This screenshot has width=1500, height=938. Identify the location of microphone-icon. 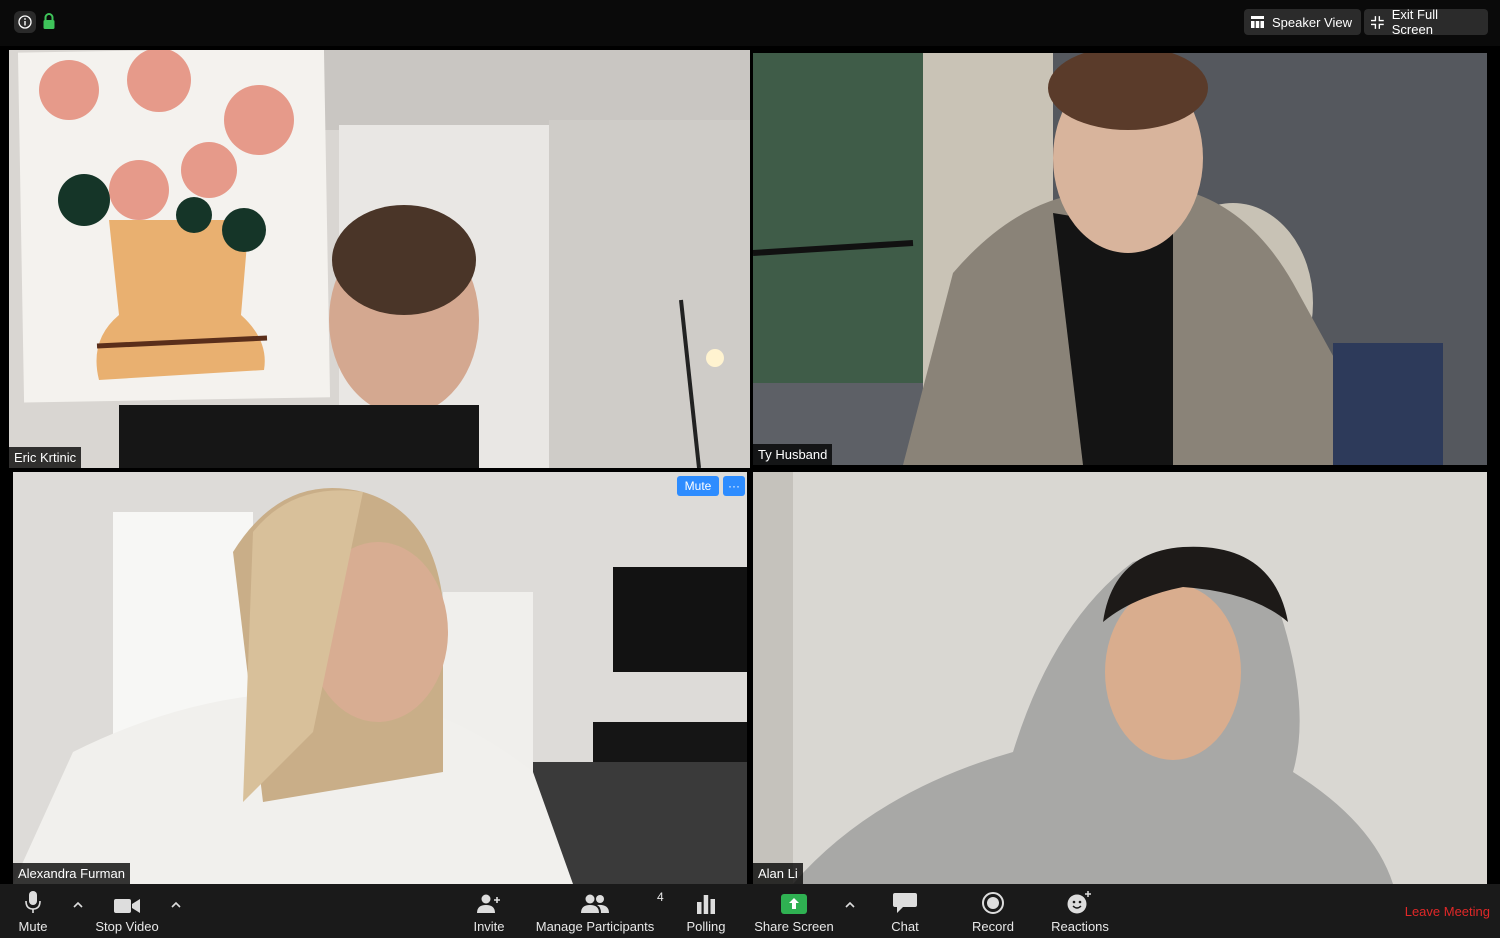
(33, 902).